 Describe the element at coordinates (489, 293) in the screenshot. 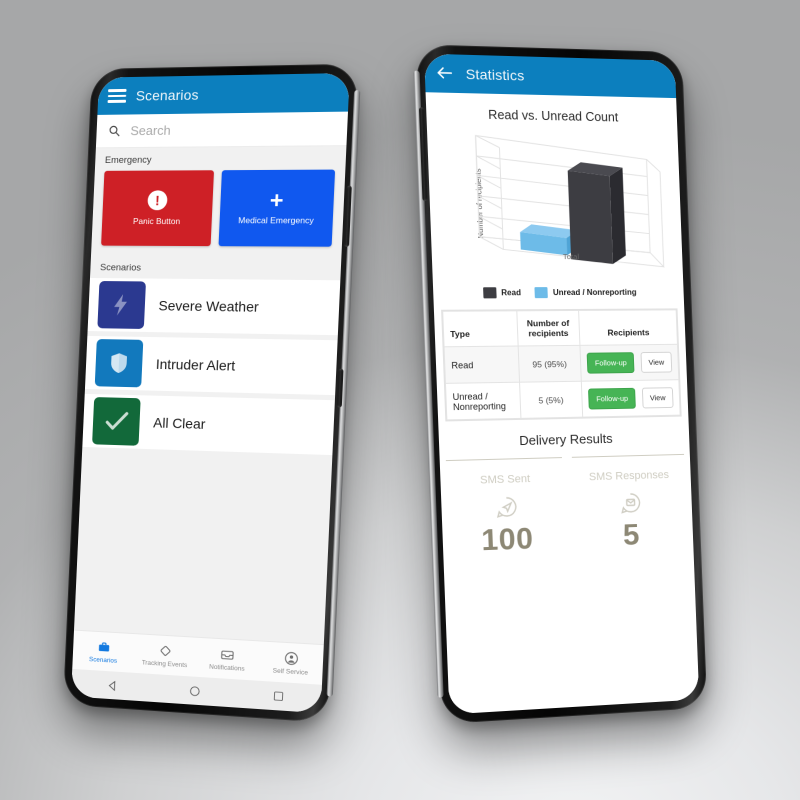

I see `legend-swatch-read` at that location.